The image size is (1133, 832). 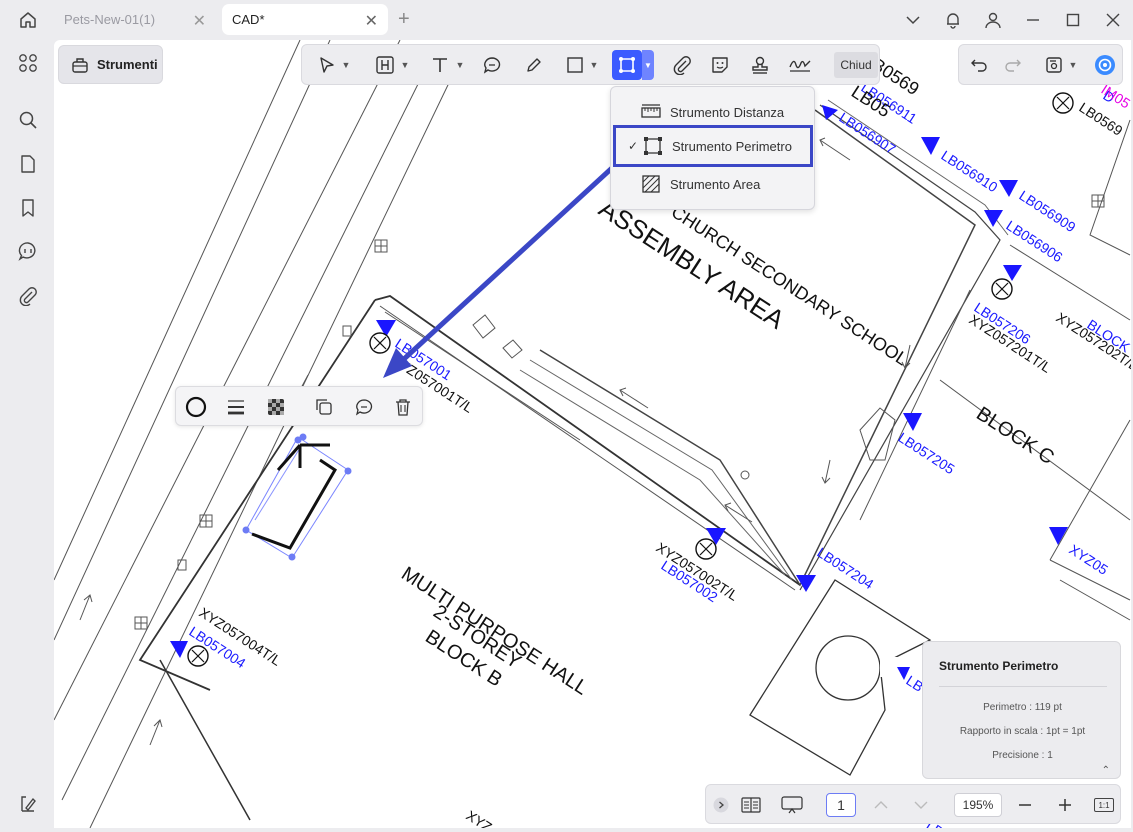 I want to click on attach-tool, so click(x=682, y=65).